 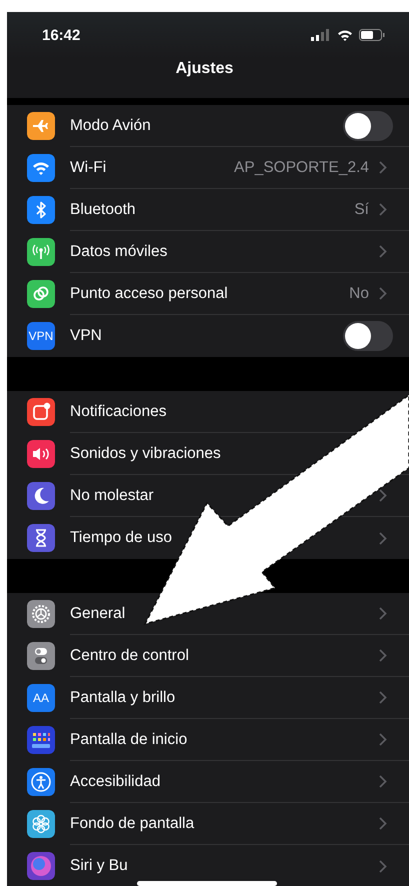 What do you see at coordinates (88, 167) in the screenshot?
I see `row-label: Wi-Fi` at bounding box center [88, 167].